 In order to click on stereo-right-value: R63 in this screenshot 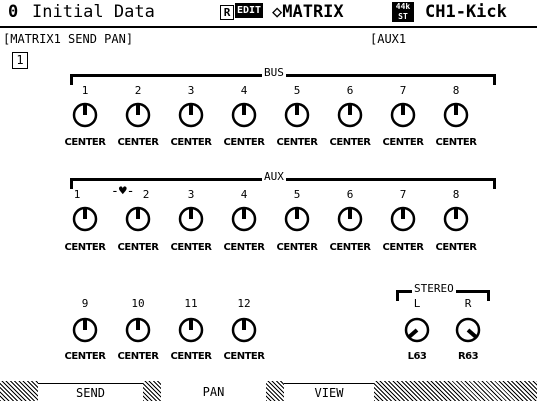, I will do `click(468, 356)`.